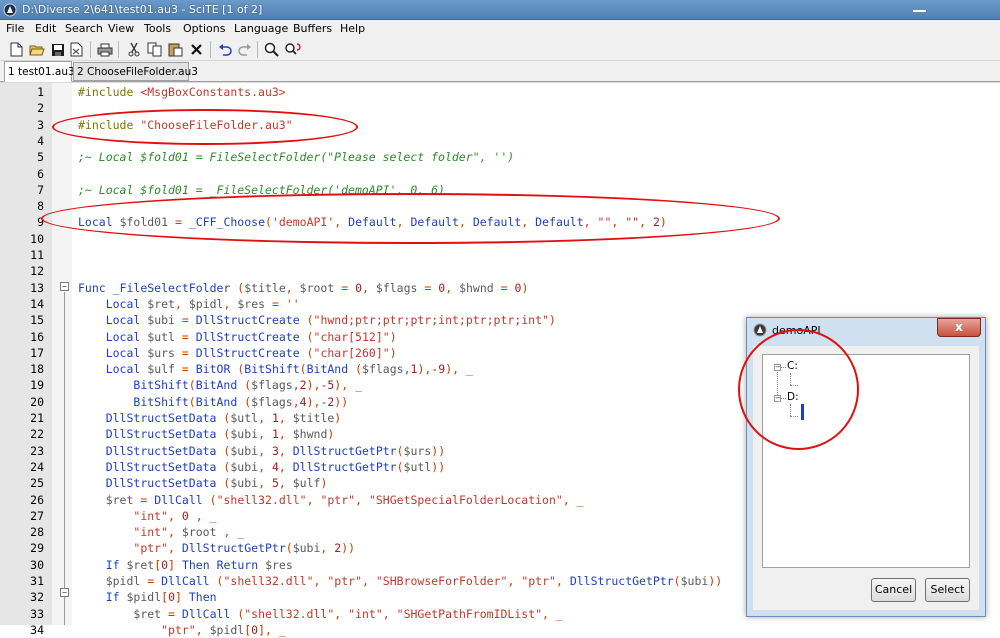  Describe the element at coordinates (793, 397) in the screenshot. I see `tree-node-d: D:` at that location.